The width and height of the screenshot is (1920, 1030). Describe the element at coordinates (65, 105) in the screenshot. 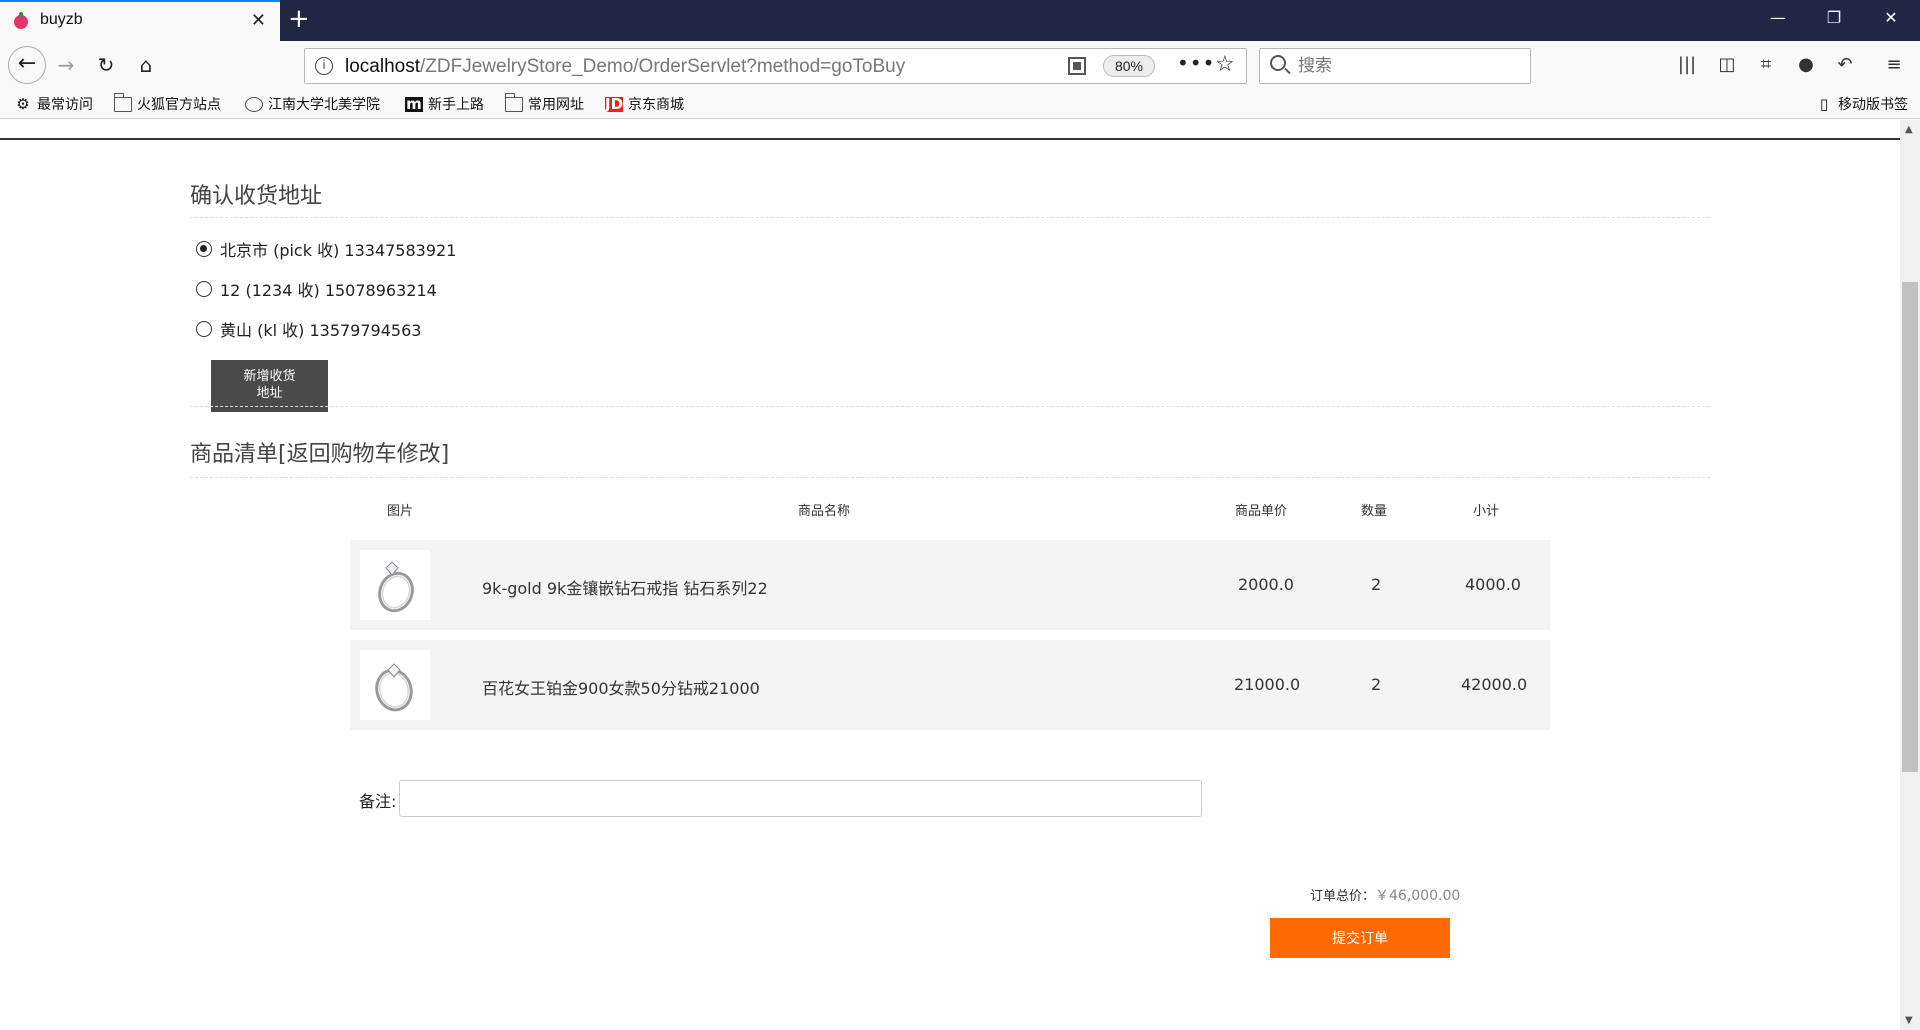

I see `bookmark-label: 最常访问` at that location.